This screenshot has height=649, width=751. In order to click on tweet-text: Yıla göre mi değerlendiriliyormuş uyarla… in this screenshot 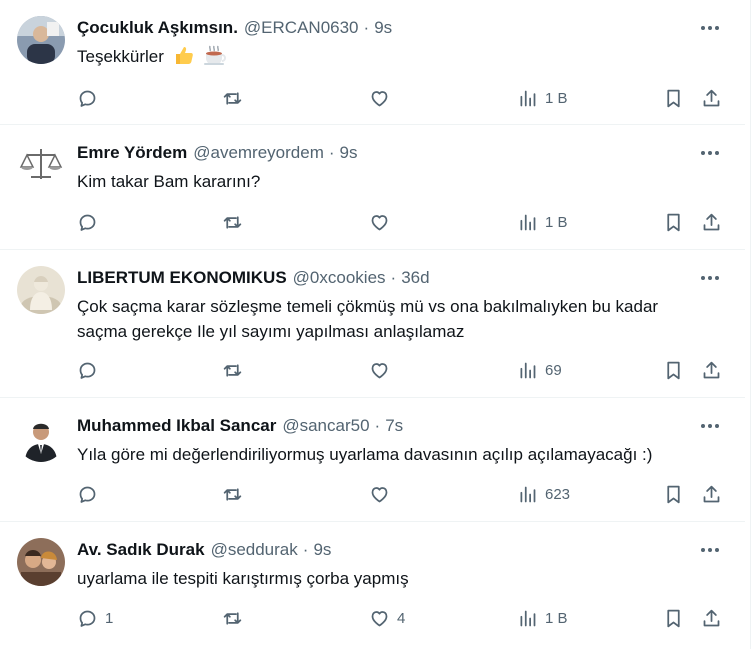, I will do `click(365, 454)`.